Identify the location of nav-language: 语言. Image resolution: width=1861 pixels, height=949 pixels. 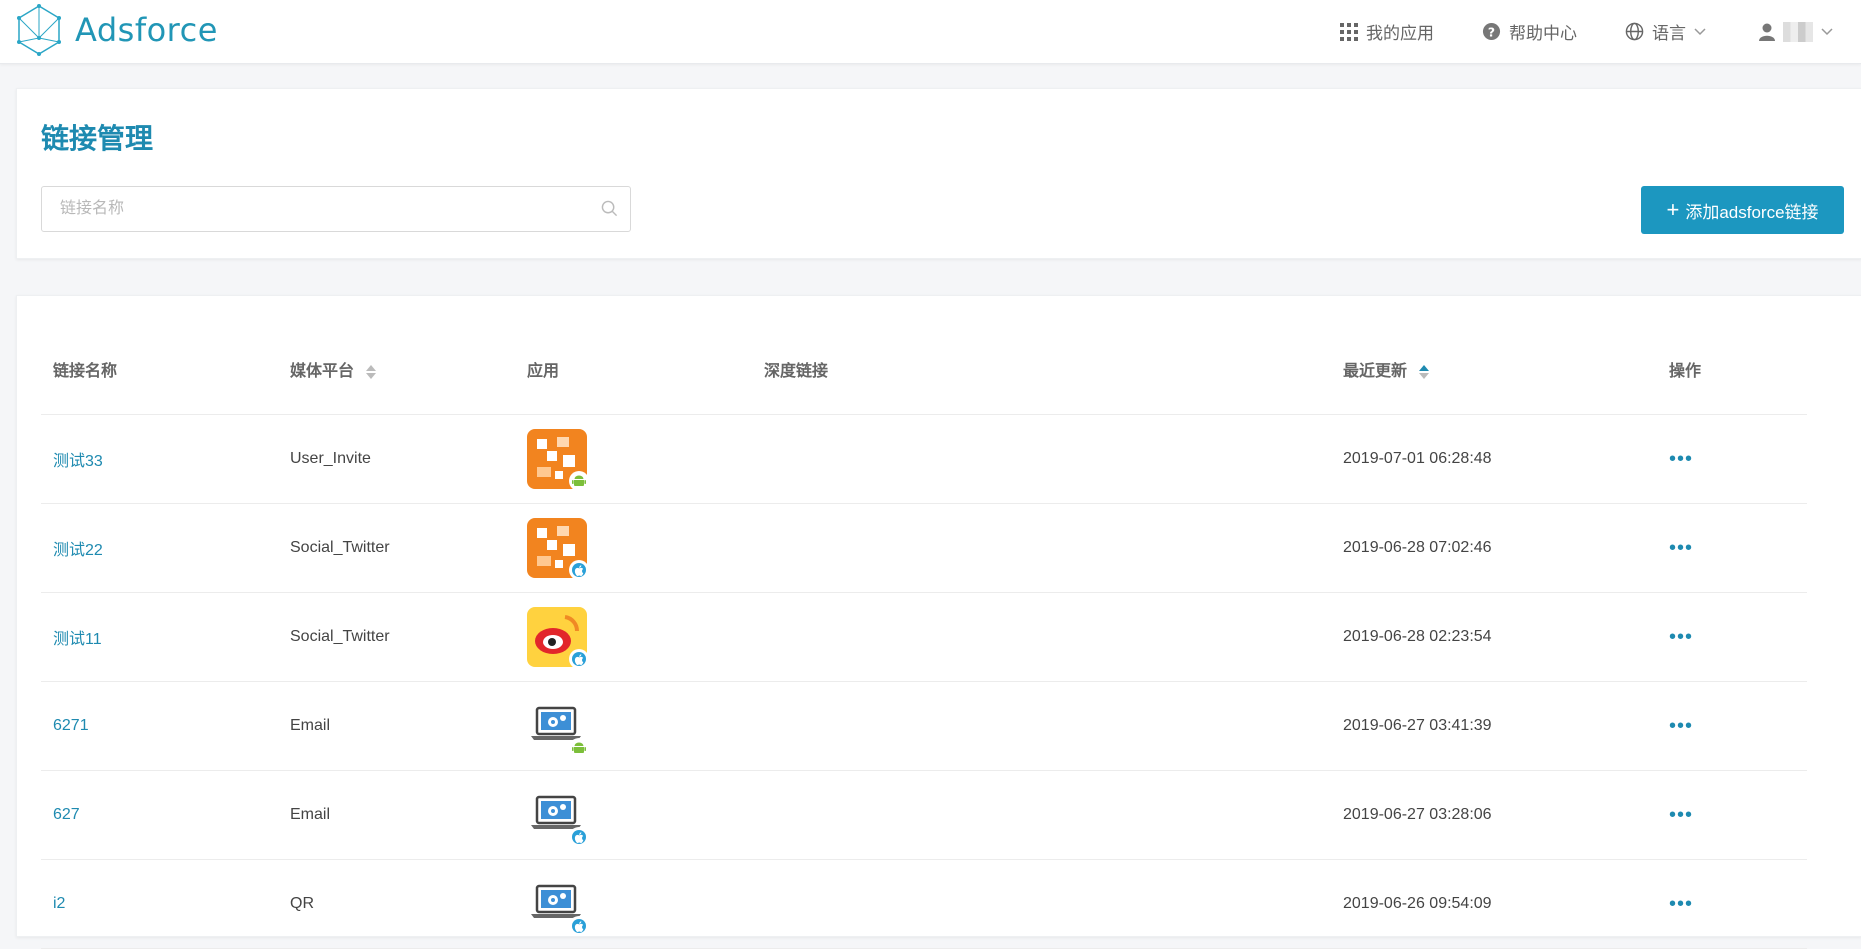
(1665, 31).